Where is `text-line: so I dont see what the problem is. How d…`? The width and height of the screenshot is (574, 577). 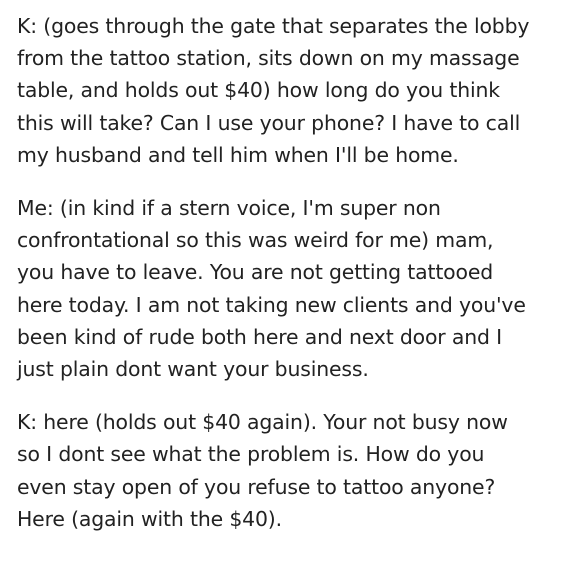 text-line: so I dont see what the problem is. How d… is located at coordinates (251, 454).